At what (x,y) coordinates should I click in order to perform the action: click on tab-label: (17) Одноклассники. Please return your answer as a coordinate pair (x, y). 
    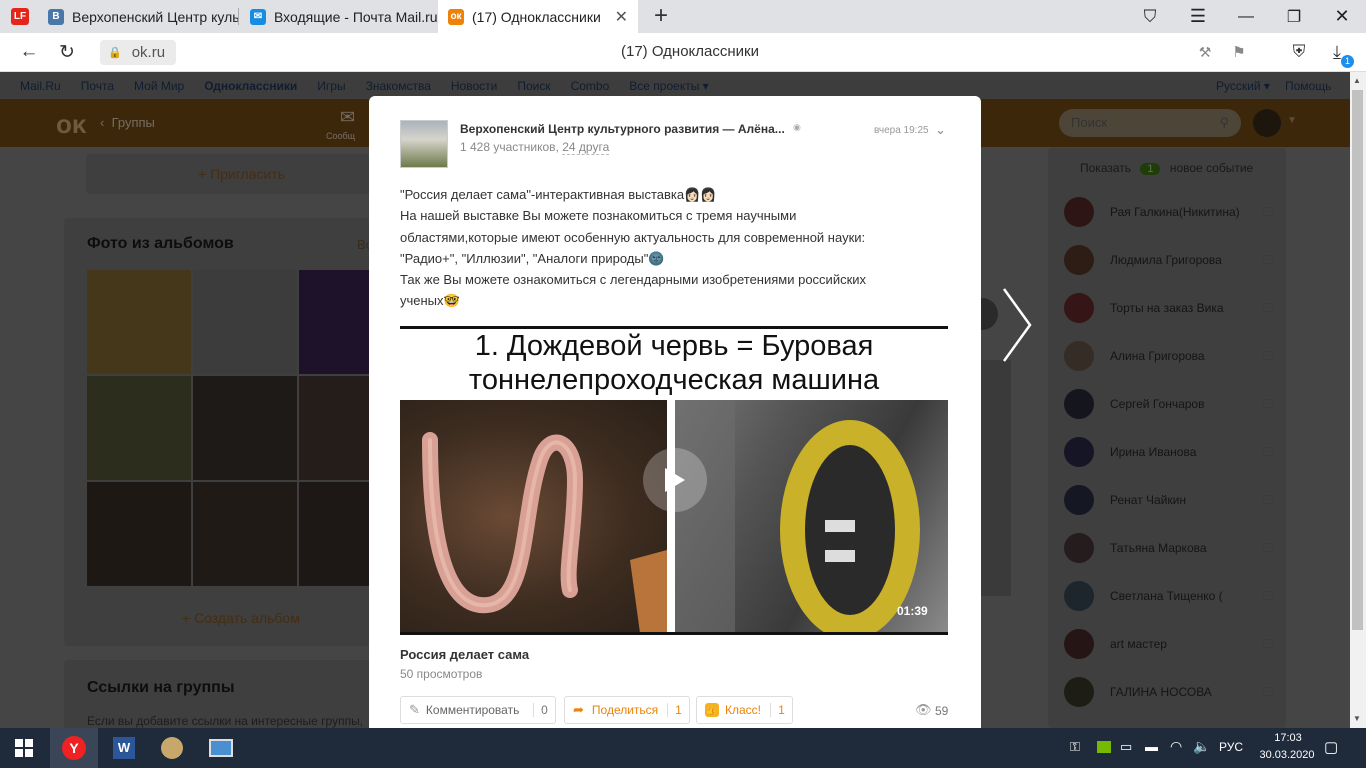
    Looking at the image, I should click on (536, 16).